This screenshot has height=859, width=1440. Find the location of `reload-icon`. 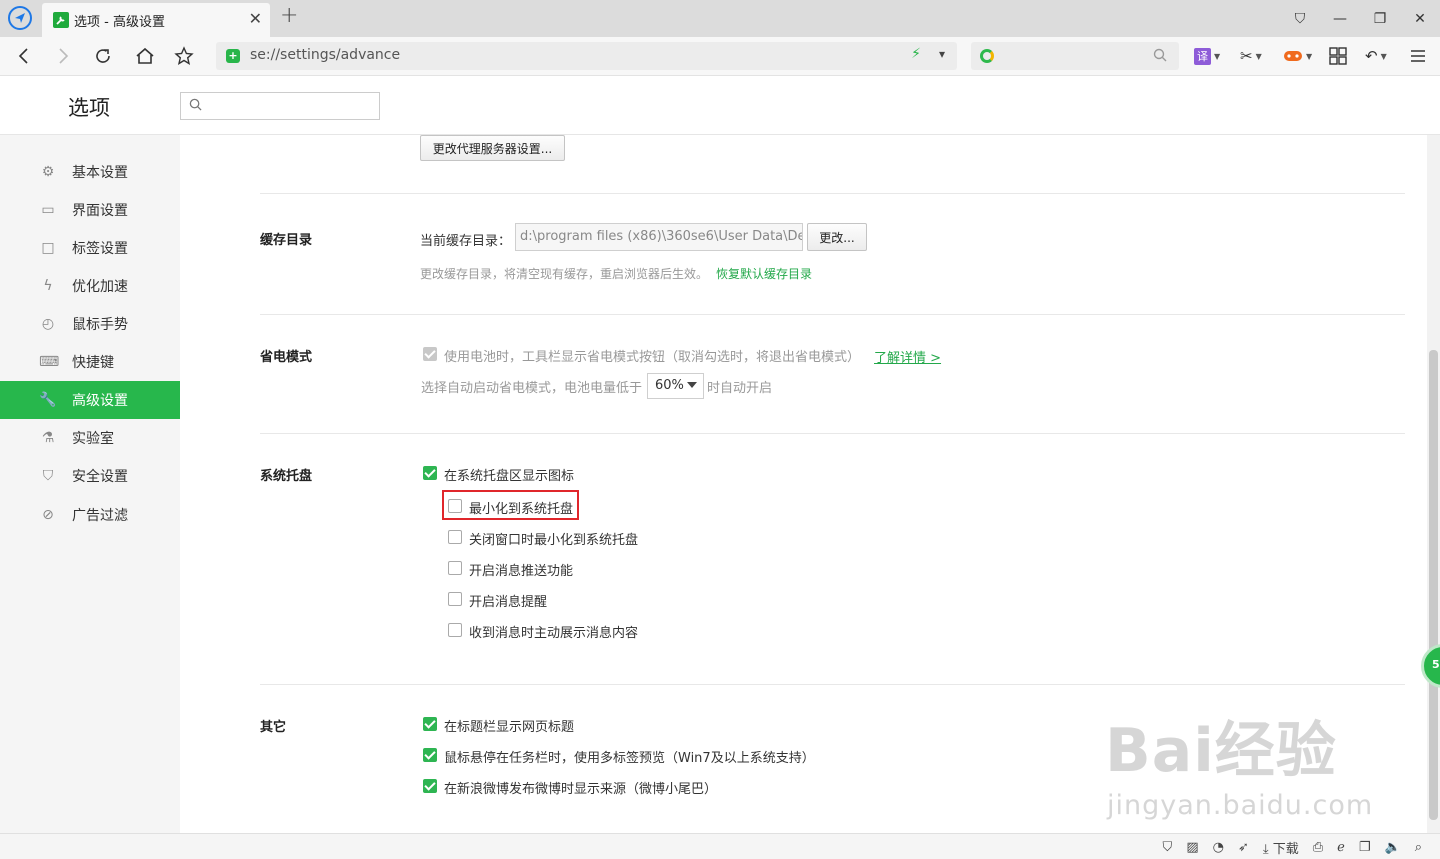

reload-icon is located at coordinates (103, 56).